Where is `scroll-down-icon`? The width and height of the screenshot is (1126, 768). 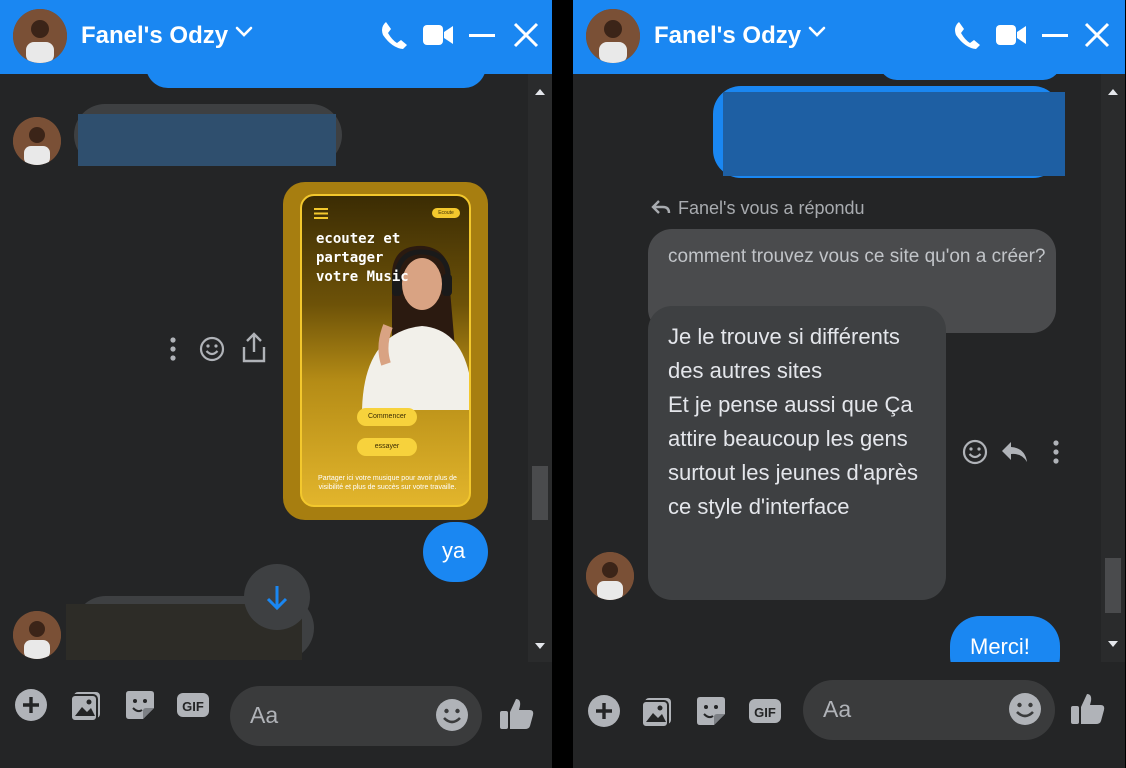 scroll-down-icon is located at coordinates (277, 598).